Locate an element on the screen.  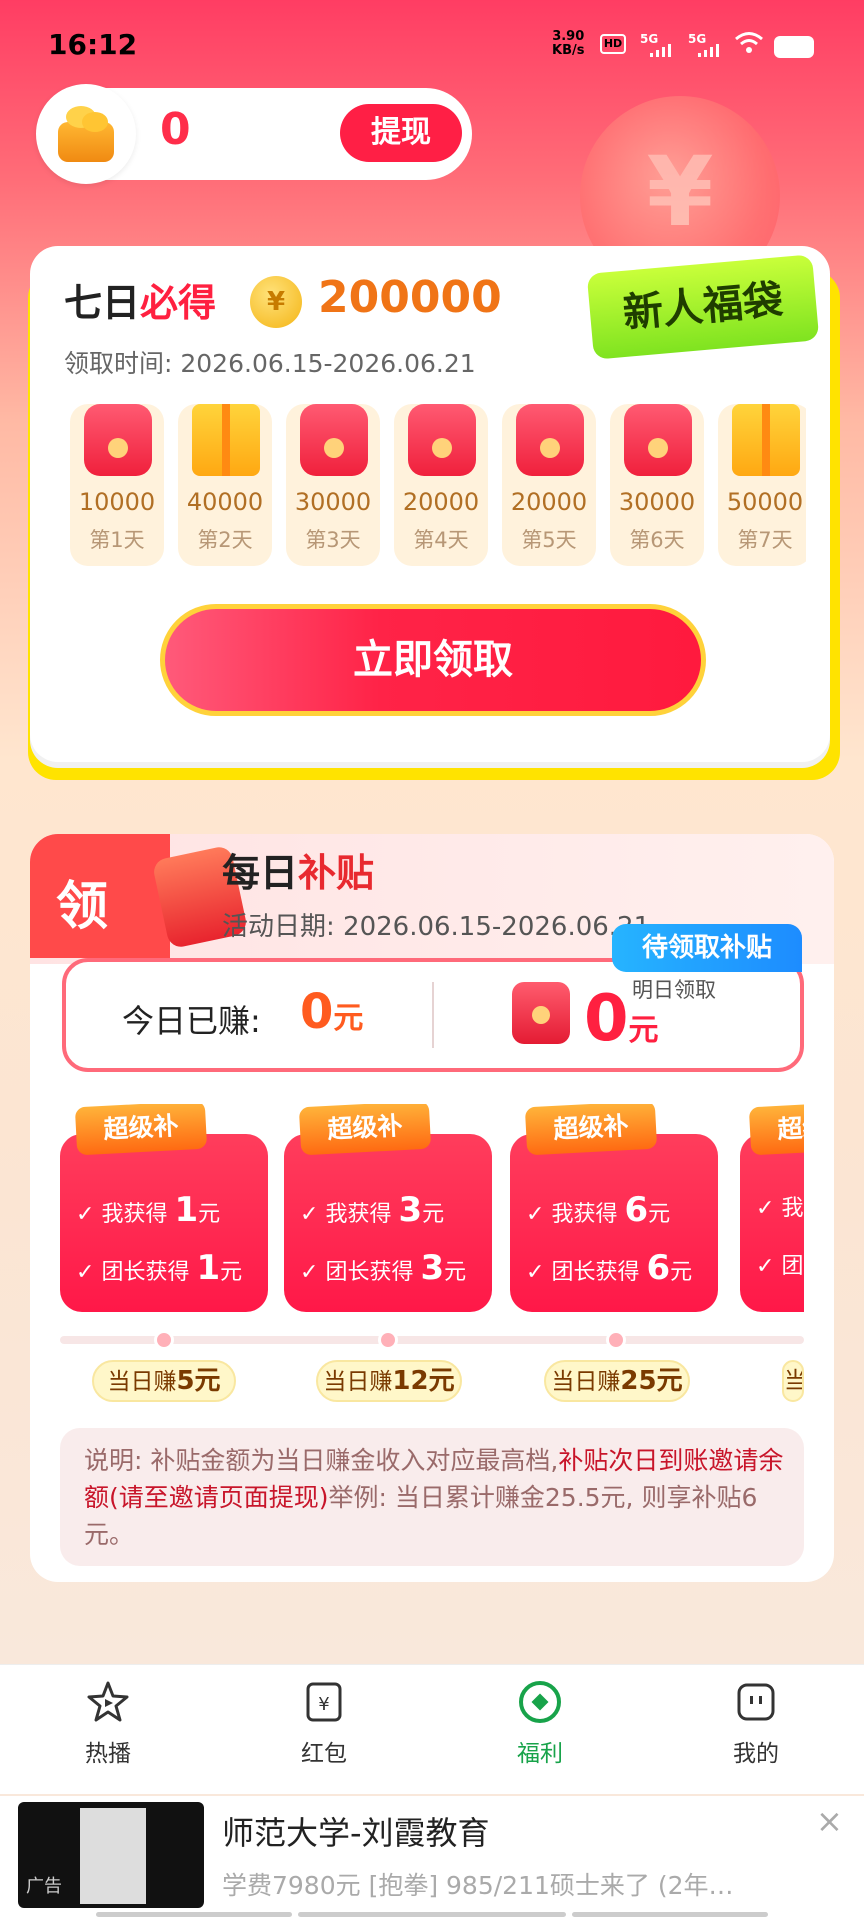
tier-leader-row: ✓ 团长获得 6元 is located at coordinates (609, 1268).